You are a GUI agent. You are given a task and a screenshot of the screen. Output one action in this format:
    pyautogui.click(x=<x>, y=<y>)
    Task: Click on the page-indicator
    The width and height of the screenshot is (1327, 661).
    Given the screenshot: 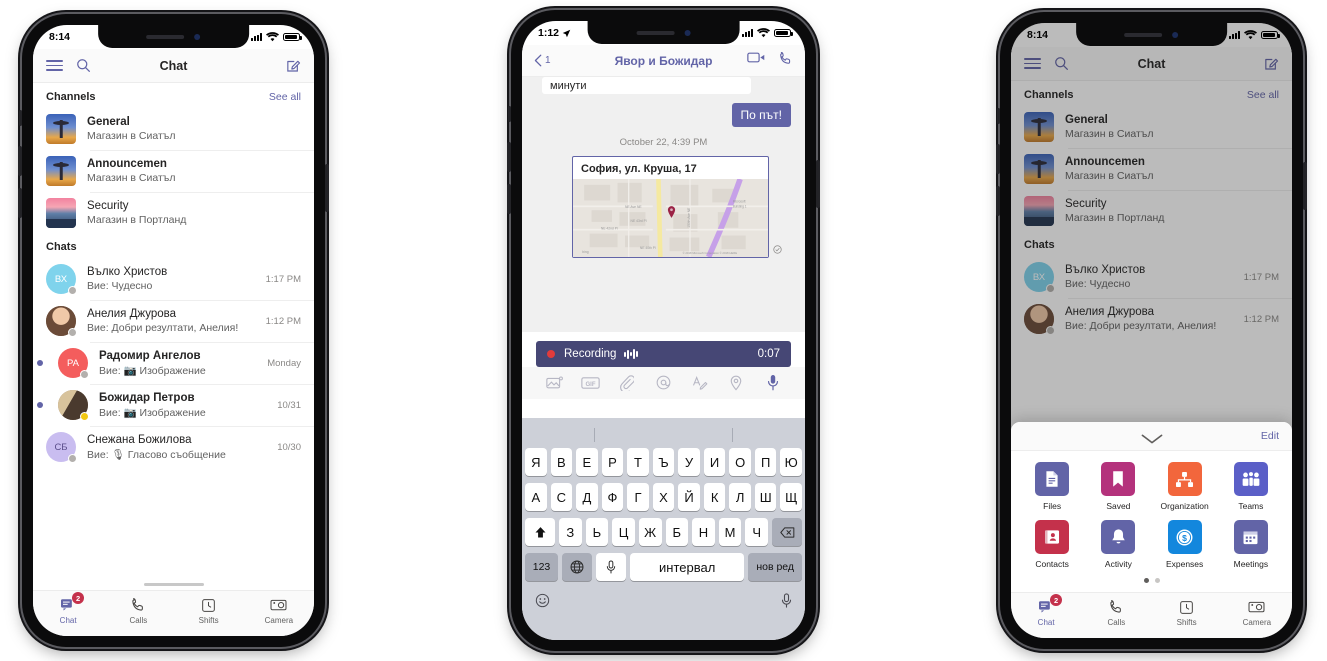 What is the action you would take?
    pyautogui.click(x=1151, y=581)
    